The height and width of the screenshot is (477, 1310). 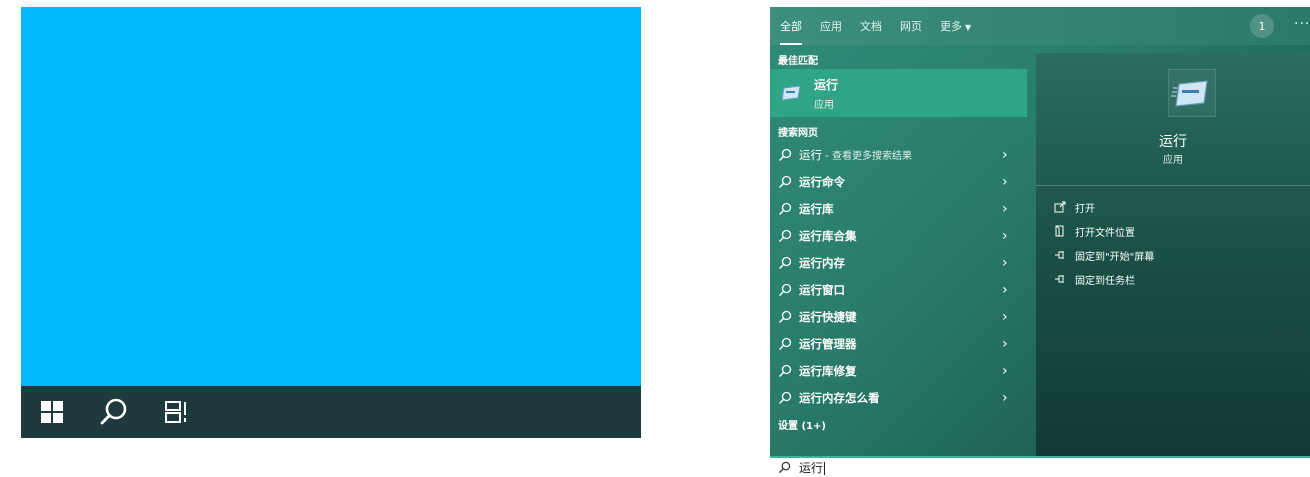 What do you see at coordinates (825, 468) in the screenshot?
I see `text-cursor` at bounding box center [825, 468].